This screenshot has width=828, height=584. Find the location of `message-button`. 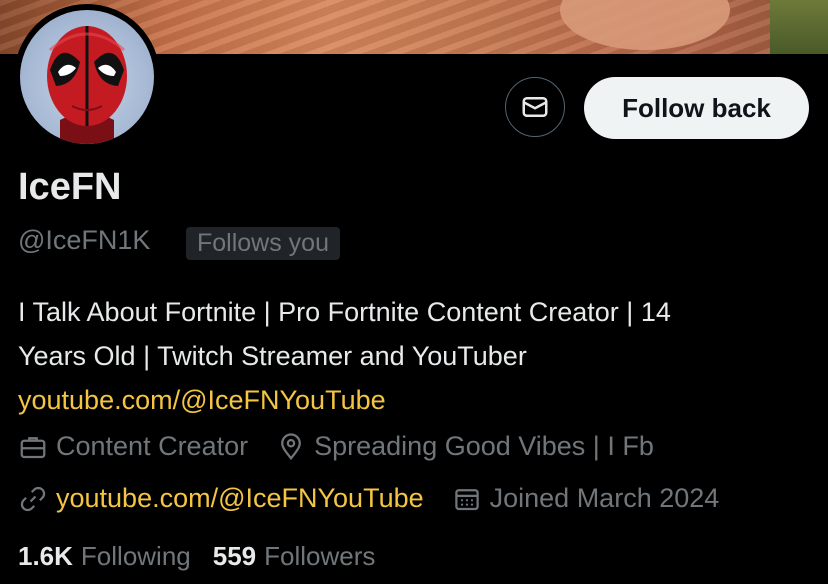

message-button is located at coordinates (535, 107).